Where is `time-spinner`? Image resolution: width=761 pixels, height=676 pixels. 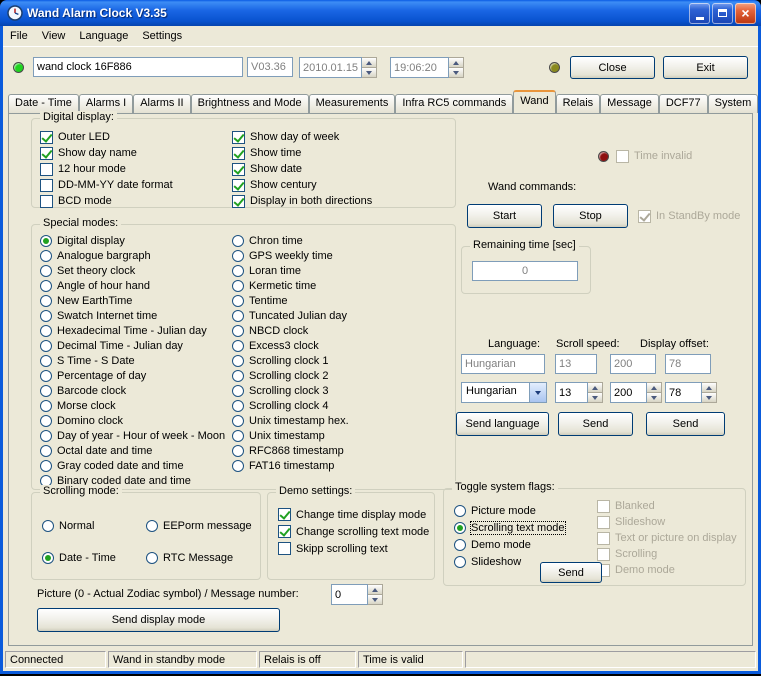 time-spinner is located at coordinates (456, 67).